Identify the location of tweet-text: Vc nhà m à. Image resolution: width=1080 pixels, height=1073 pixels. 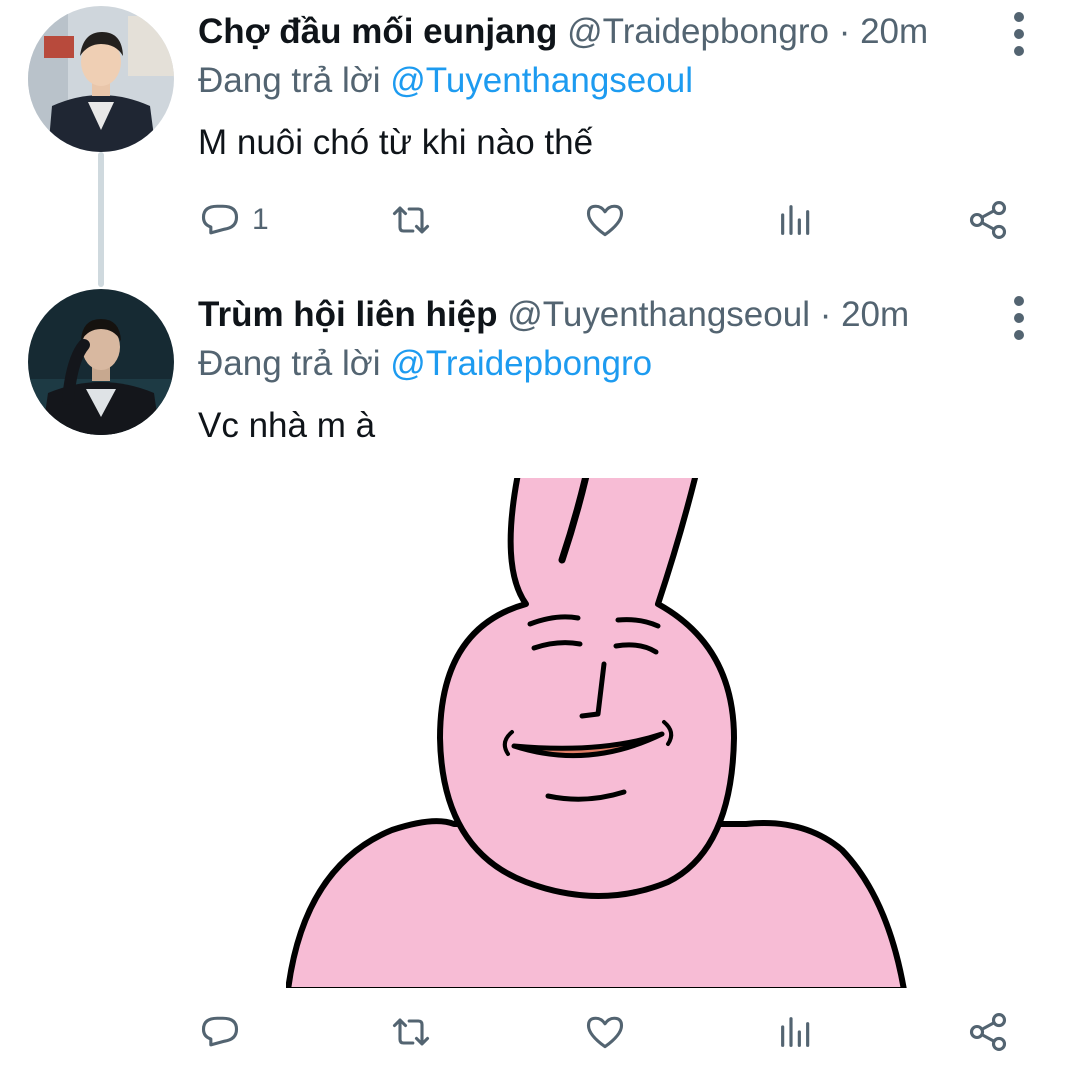
(287, 425).